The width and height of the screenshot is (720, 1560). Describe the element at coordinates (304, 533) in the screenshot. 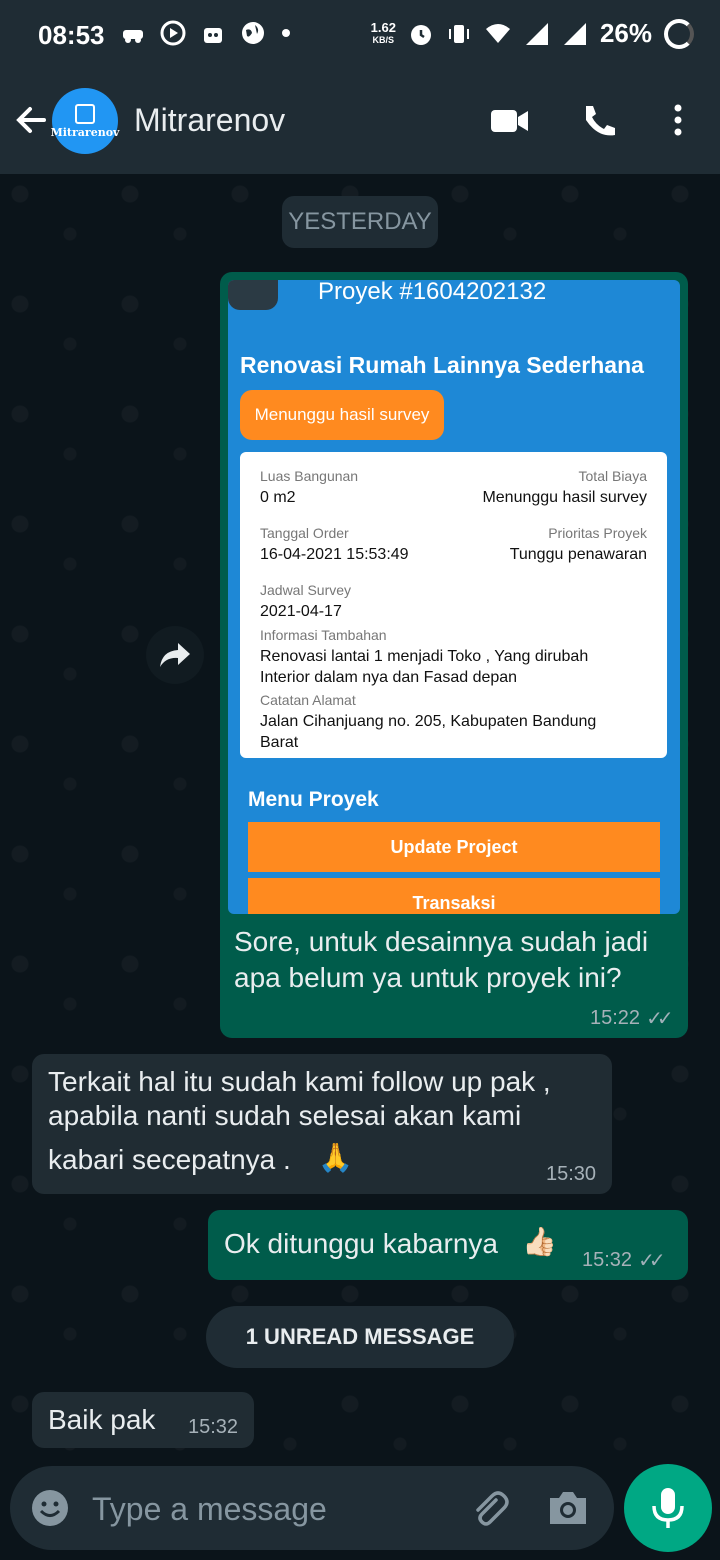

I see `tanggal-label: Tanggal Order` at that location.